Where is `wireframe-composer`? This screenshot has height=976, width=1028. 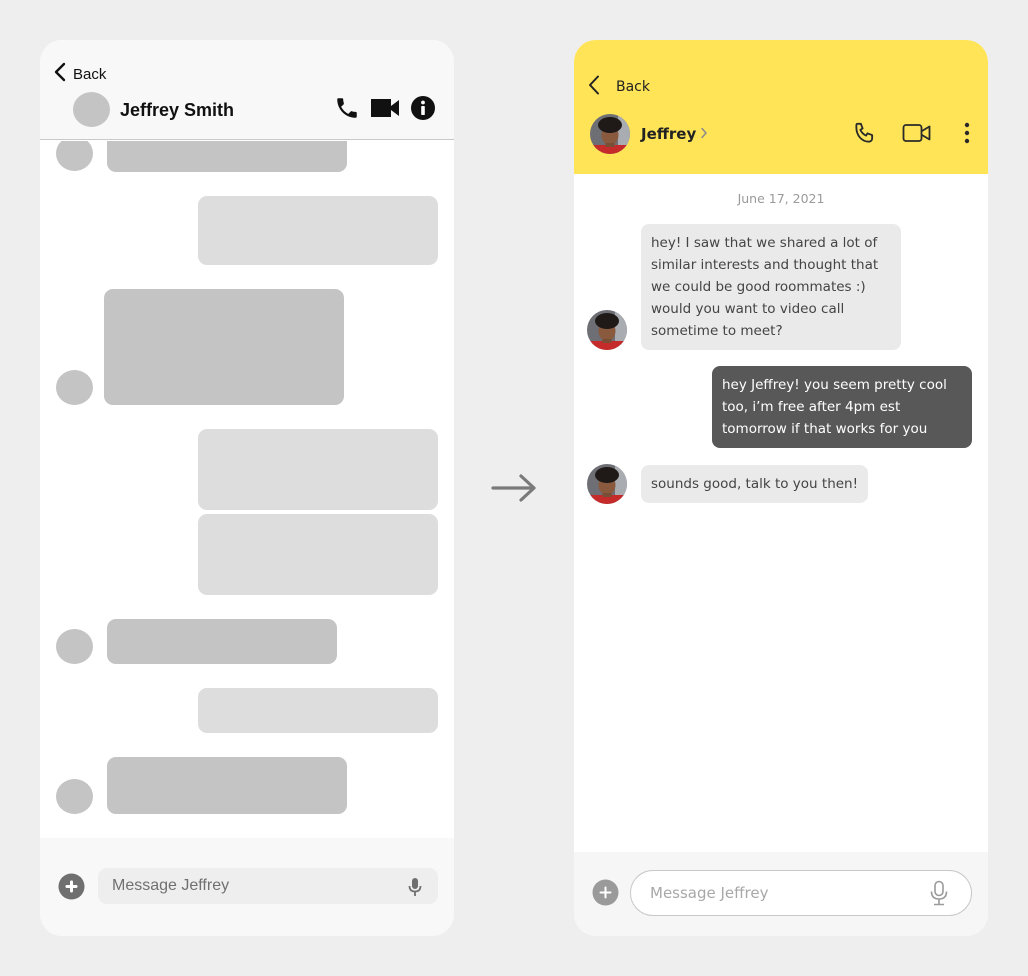
wireframe-composer is located at coordinates (247, 887).